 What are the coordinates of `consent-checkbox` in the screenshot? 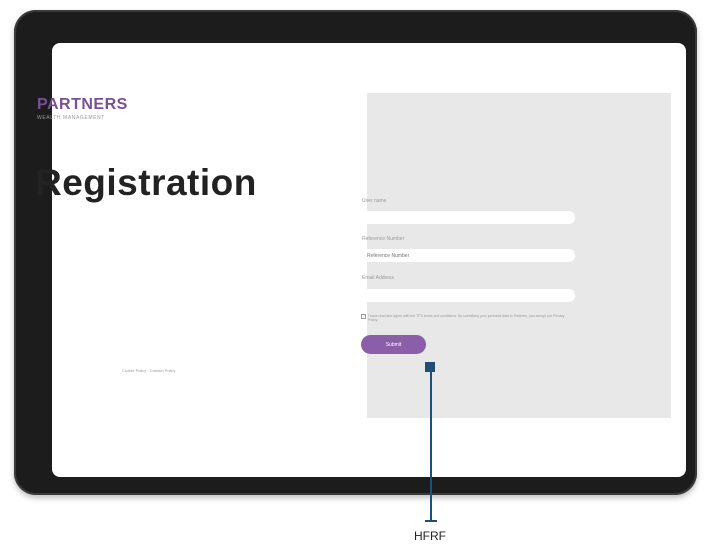 It's located at (363, 316).